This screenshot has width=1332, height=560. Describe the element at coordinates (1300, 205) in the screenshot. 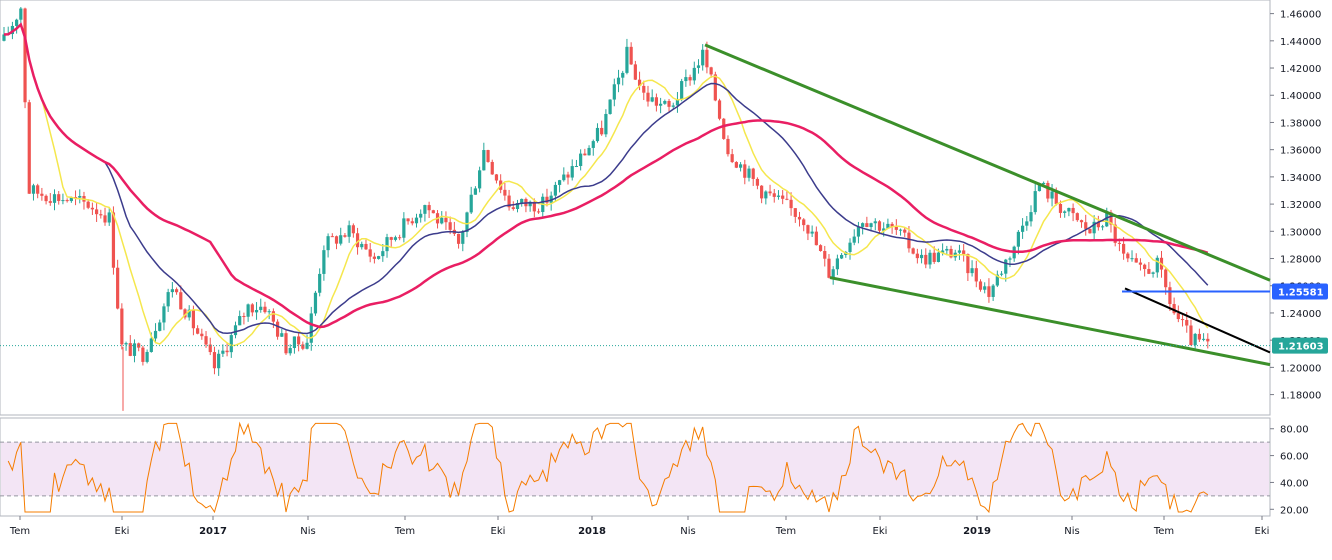

I see `price-tick-label: 1.32000` at that location.